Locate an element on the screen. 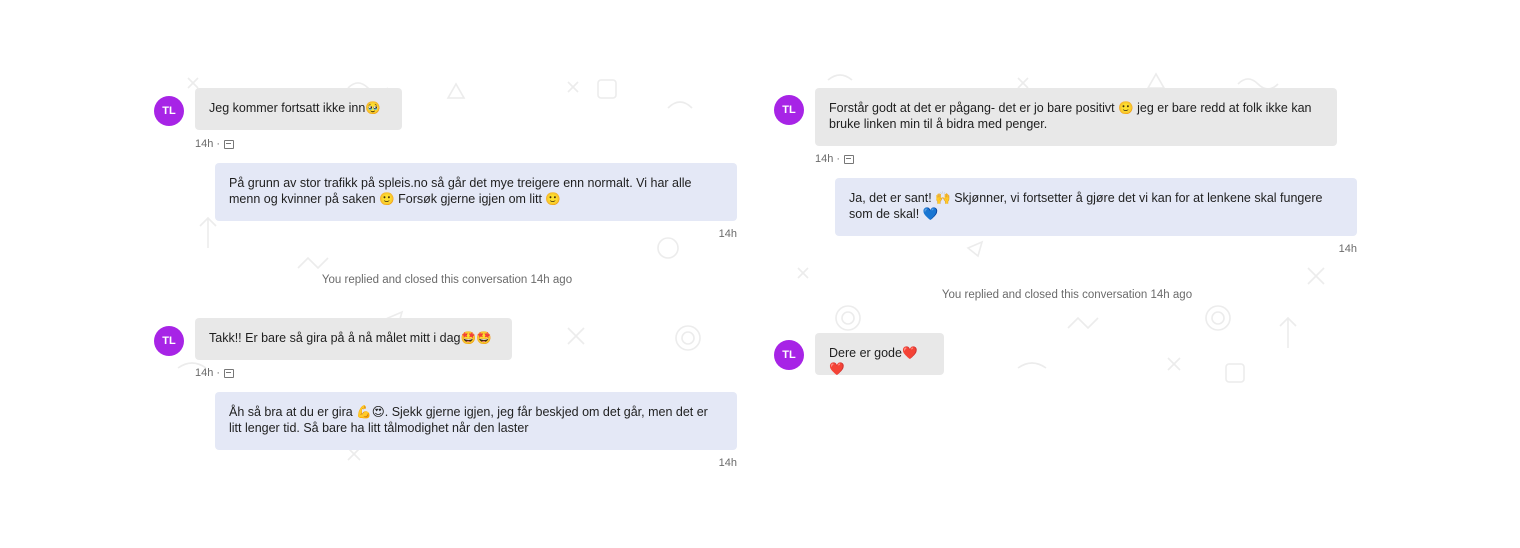 The image size is (1520, 548). incoming-message-bubble: Jeg kommer fortsatt ikke inn🥹 is located at coordinates (298, 109).